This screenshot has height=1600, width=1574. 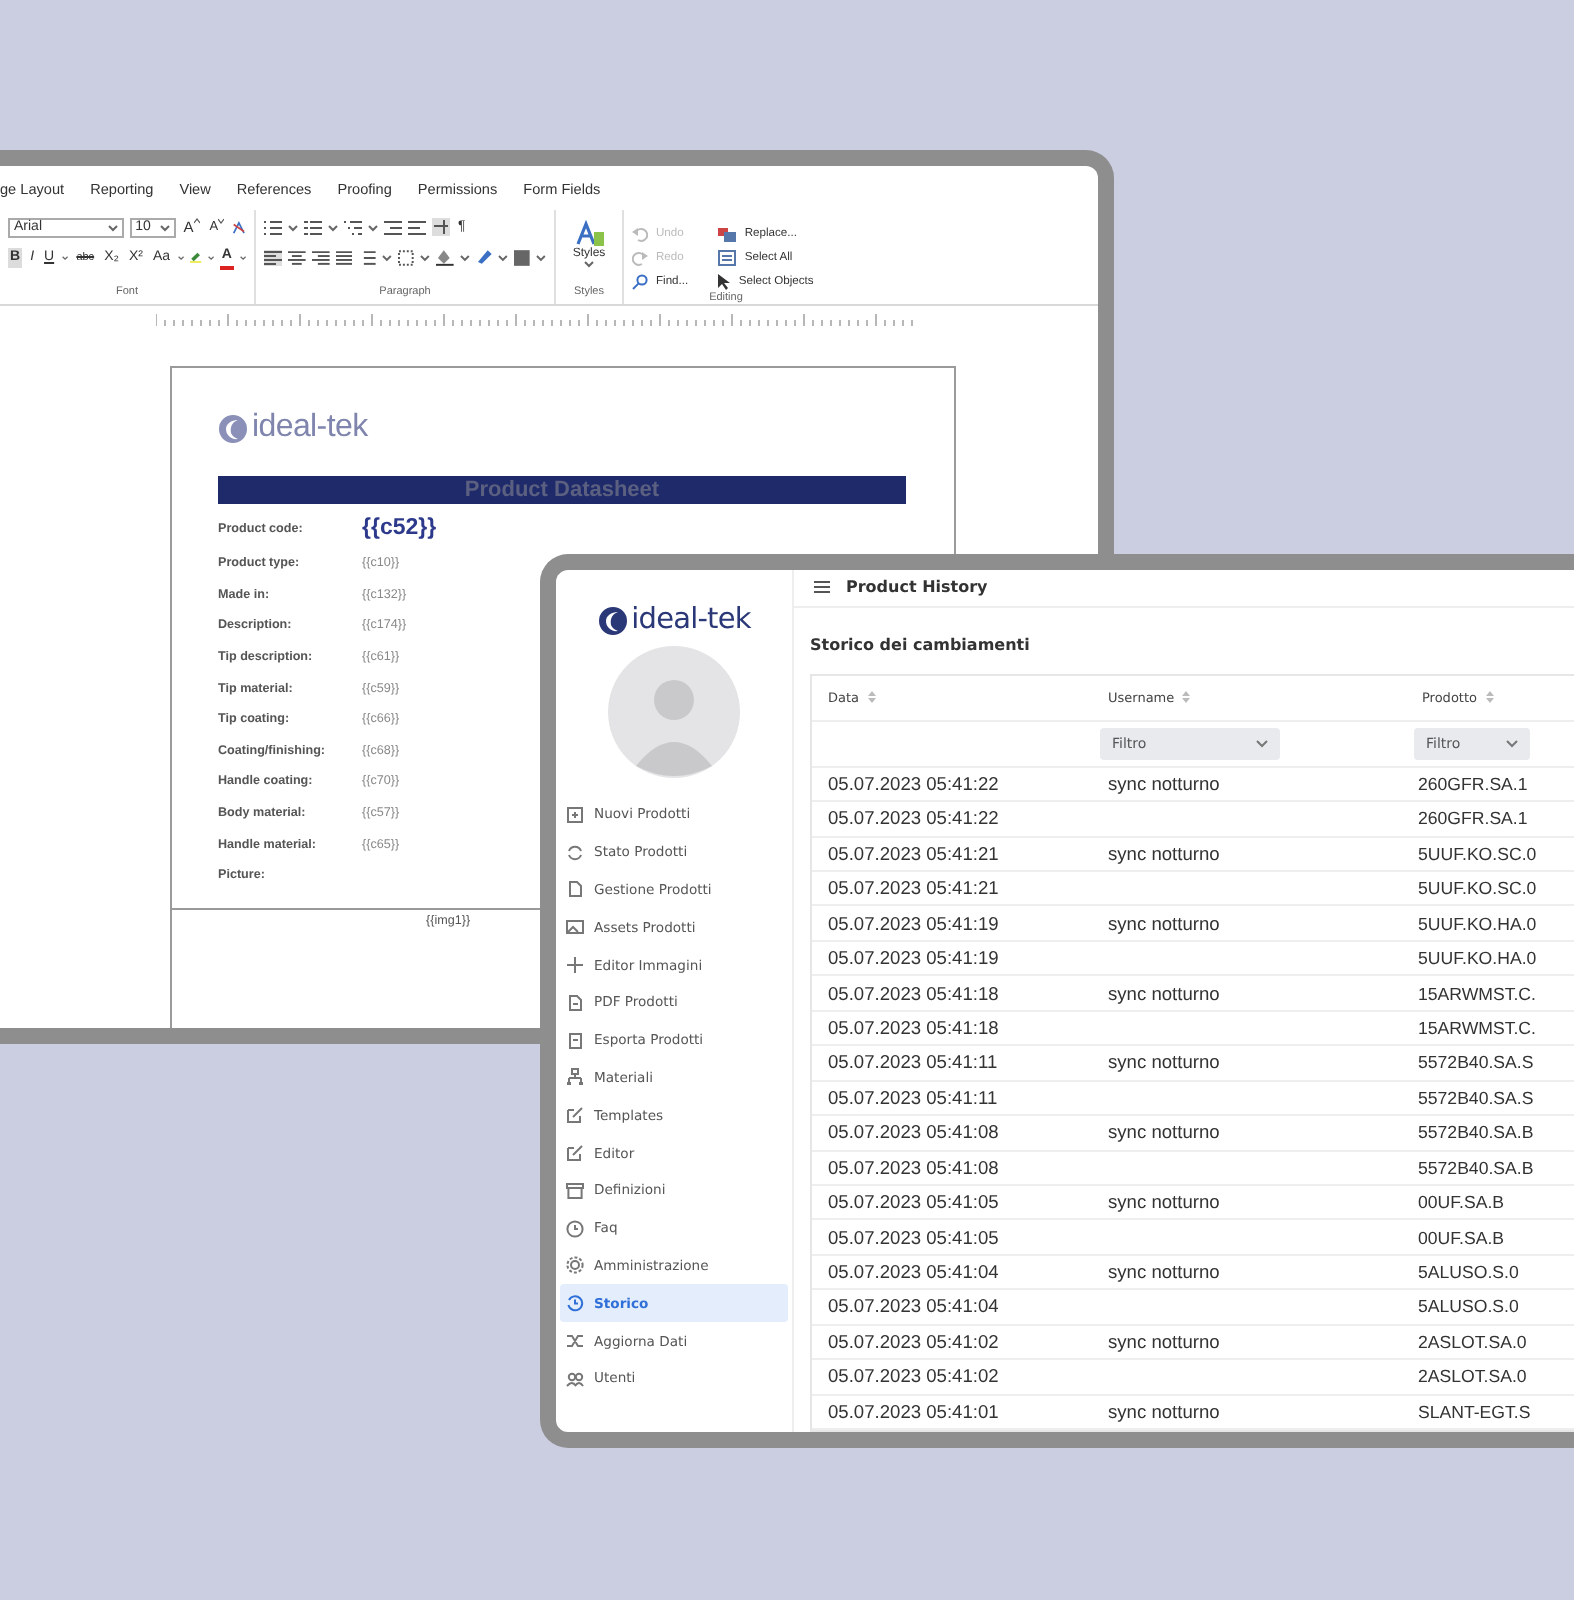 What do you see at coordinates (367, 257) in the screenshot?
I see `line-spacing-icon` at bounding box center [367, 257].